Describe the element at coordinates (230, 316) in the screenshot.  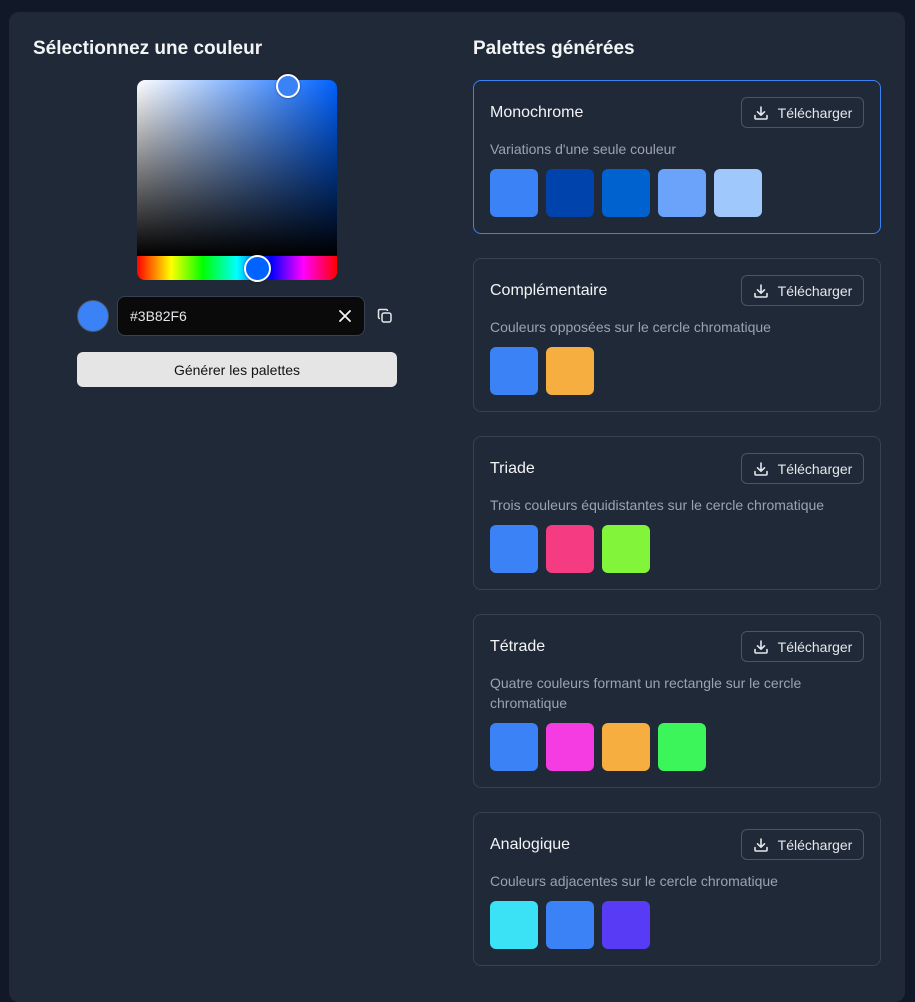
I see `hex-input` at that location.